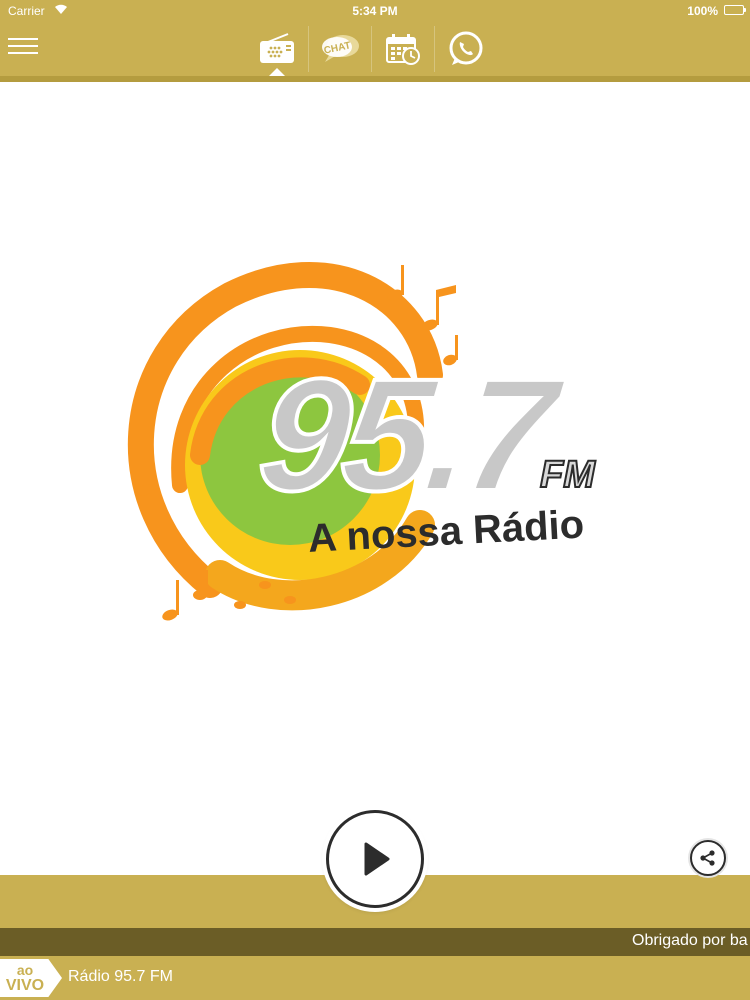 The image size is (750, 1000). I want to click on ticker-text: Obrigado por ba, so click(690, 940).